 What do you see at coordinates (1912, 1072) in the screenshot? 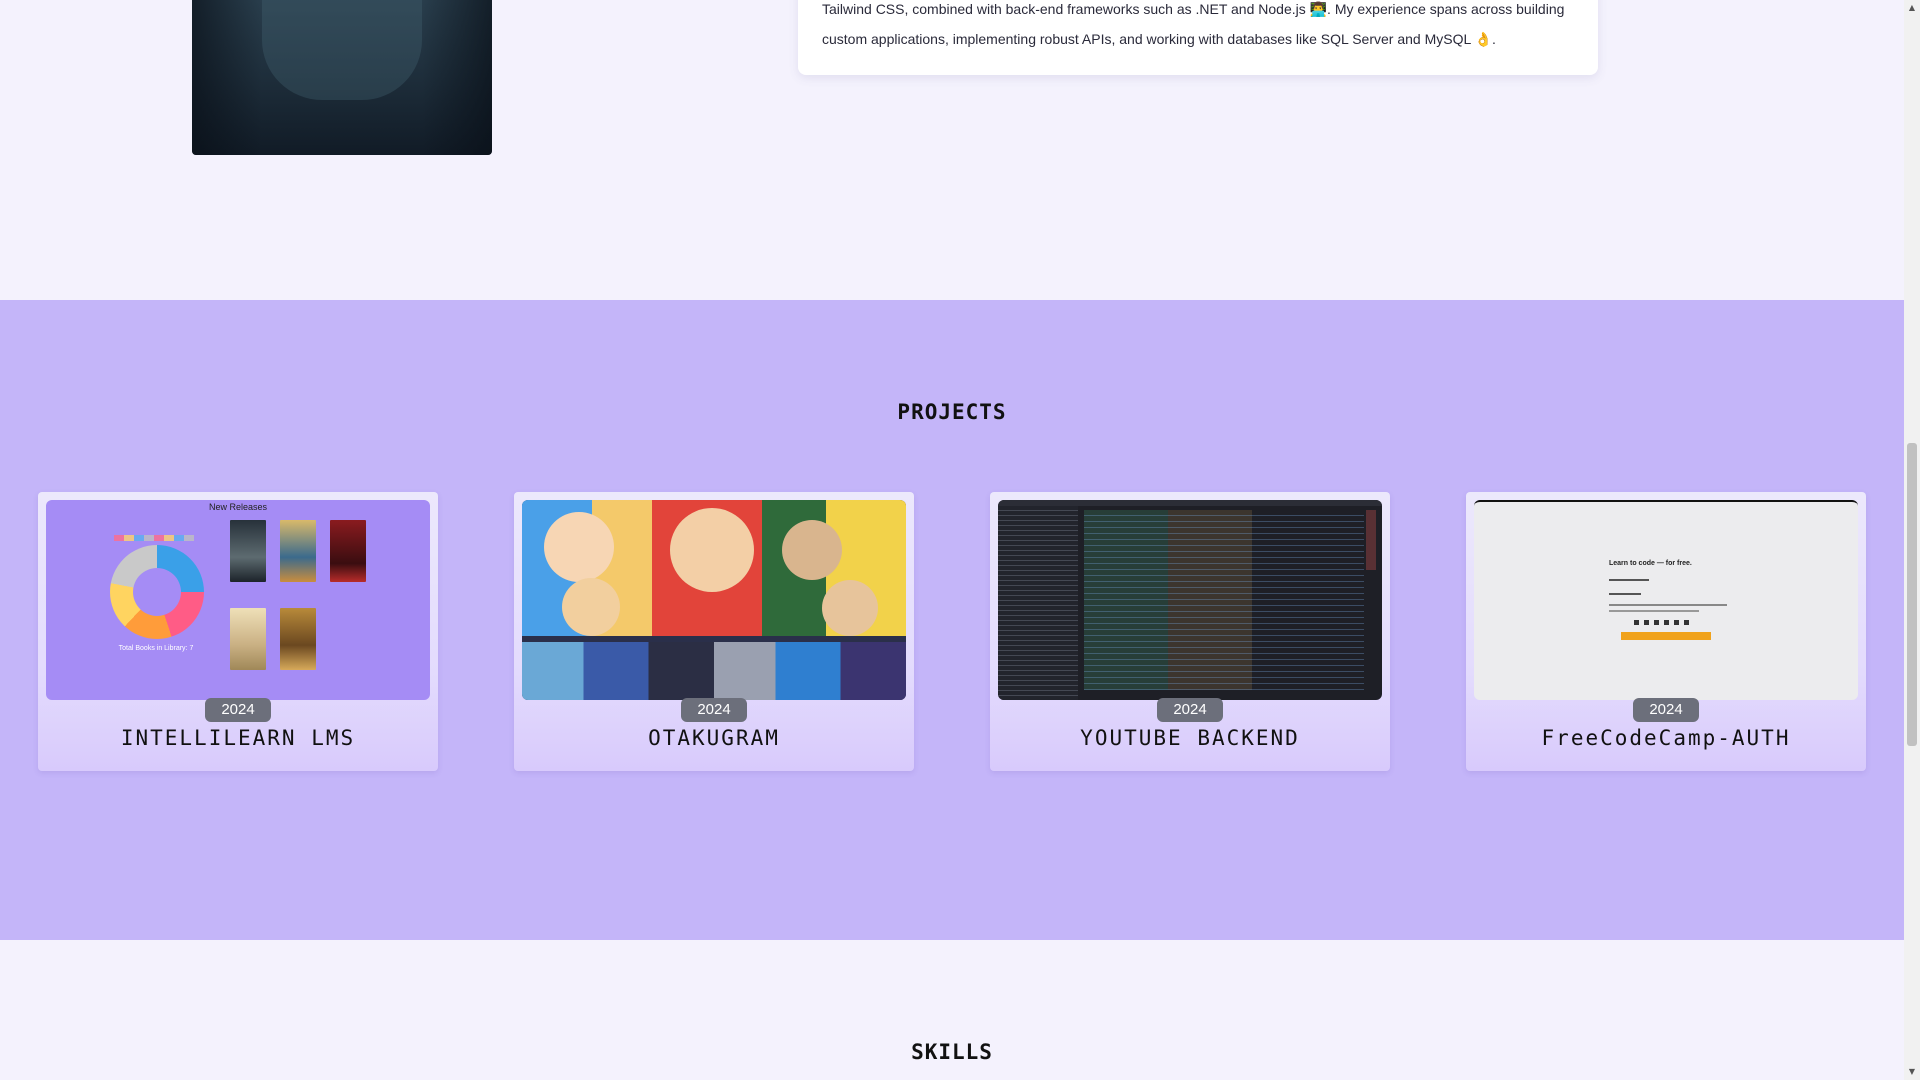
I see `scroll-down-arrow-icon: ▼` at bounding box center [1912, 1072].